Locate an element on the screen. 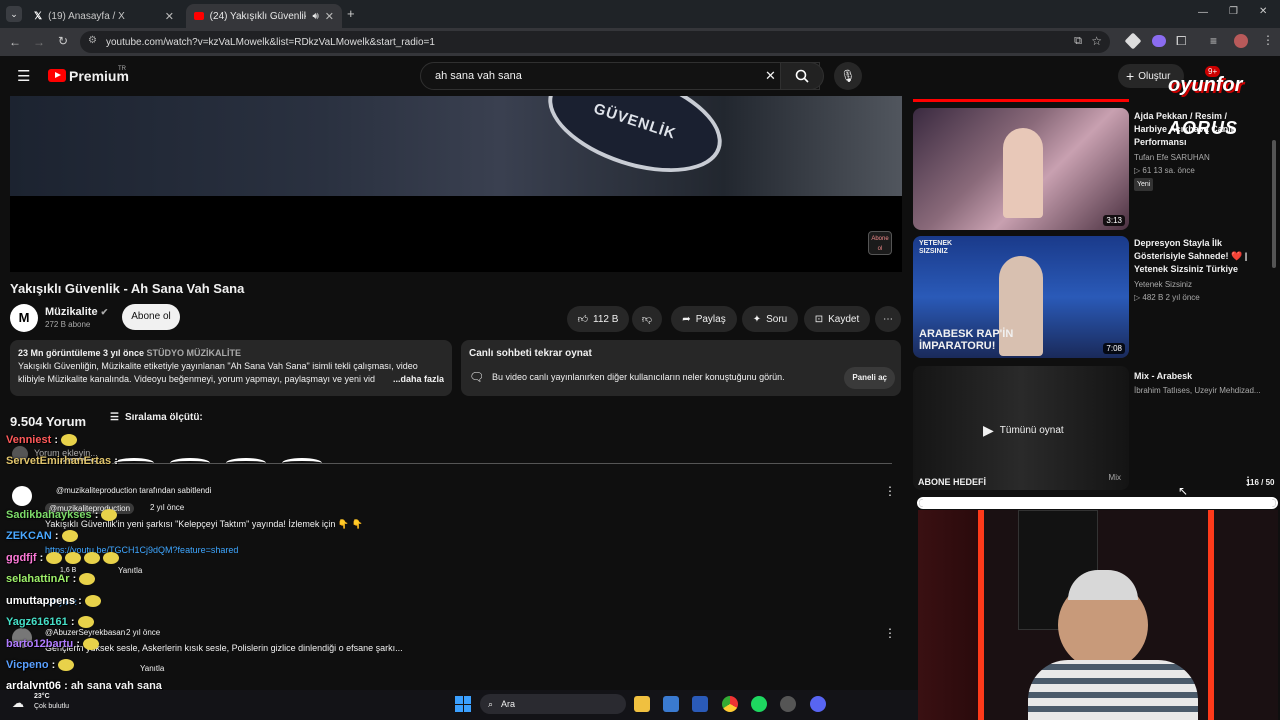 This screenshot has width=1280, height=720. play-all-button: ▶ Tümünü oynat is located at coordinates (1023, 430).